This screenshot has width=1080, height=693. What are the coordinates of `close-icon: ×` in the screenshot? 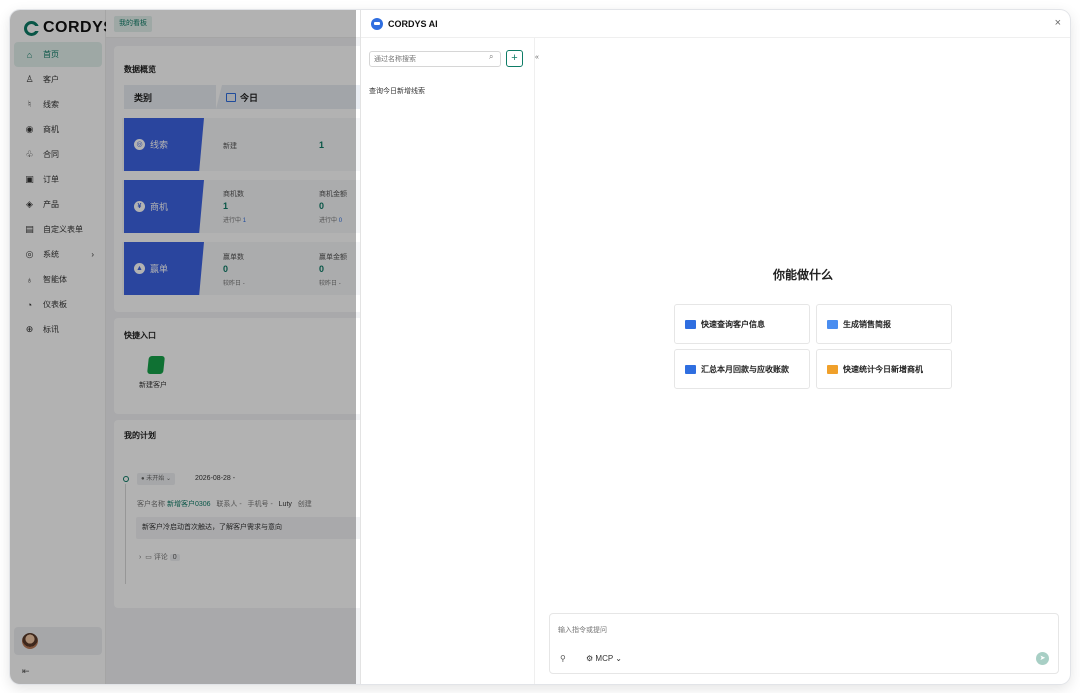 It's located at (1058, 23).